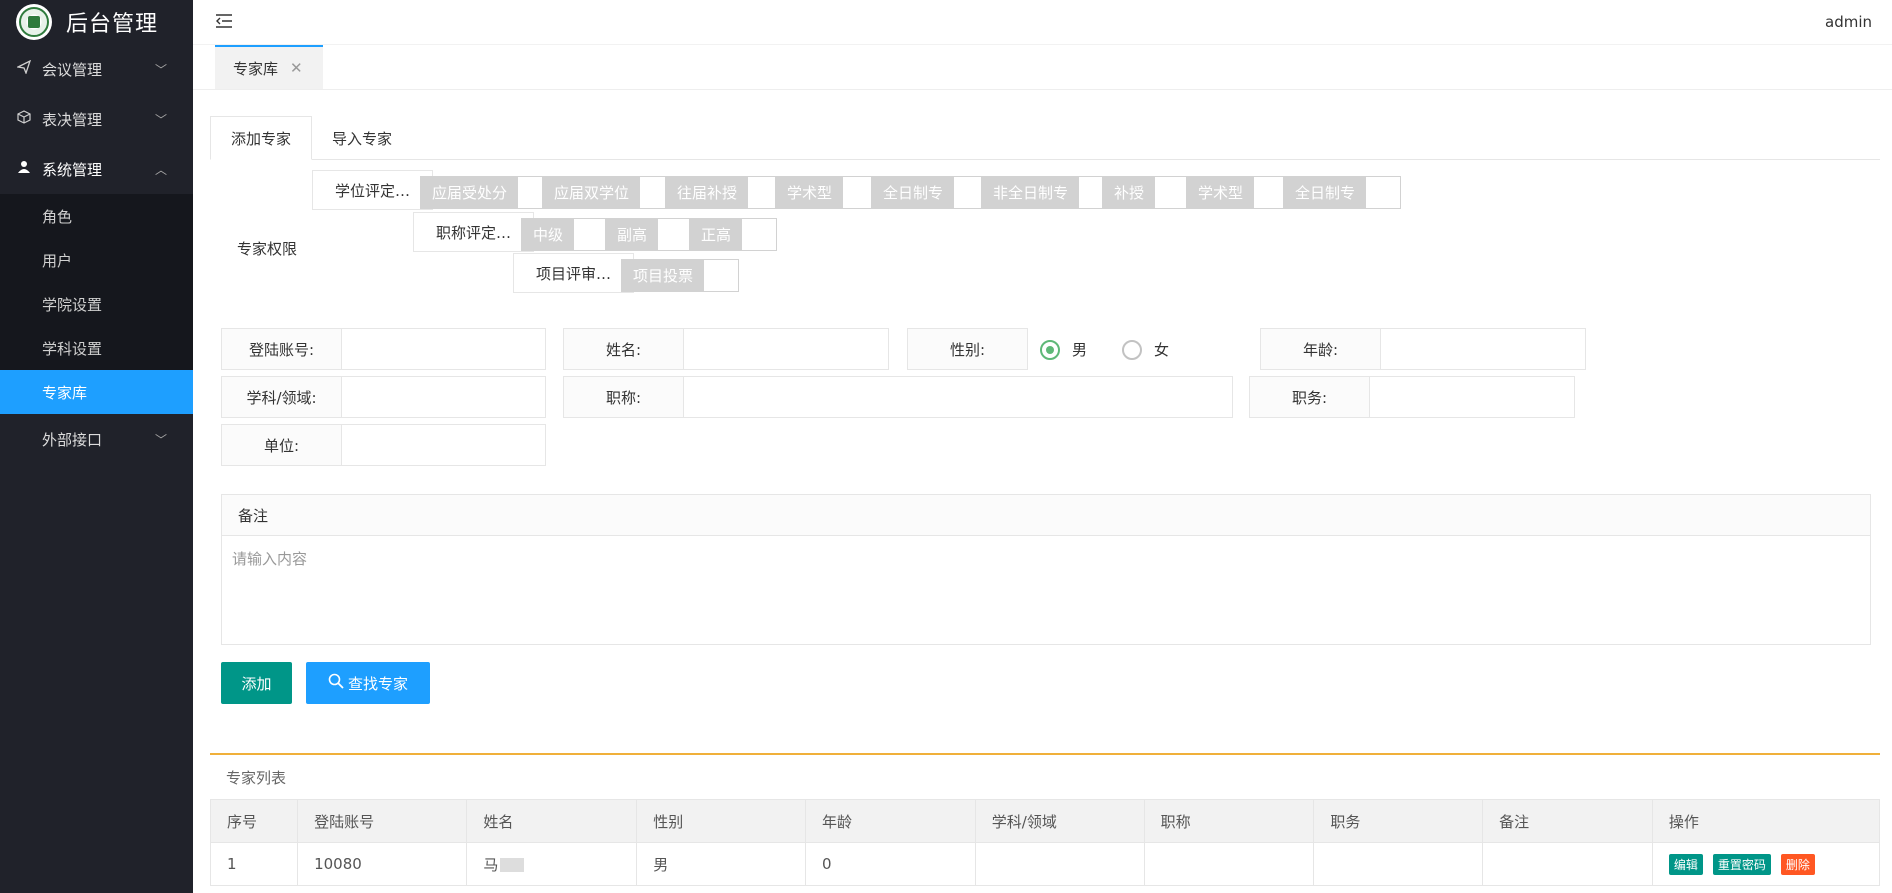 This screenshot has height=893, width=1892. Describe the element at coordinates (724, 192) in the screenshot. I see `switch-row1-3: 往届补授` at that location.